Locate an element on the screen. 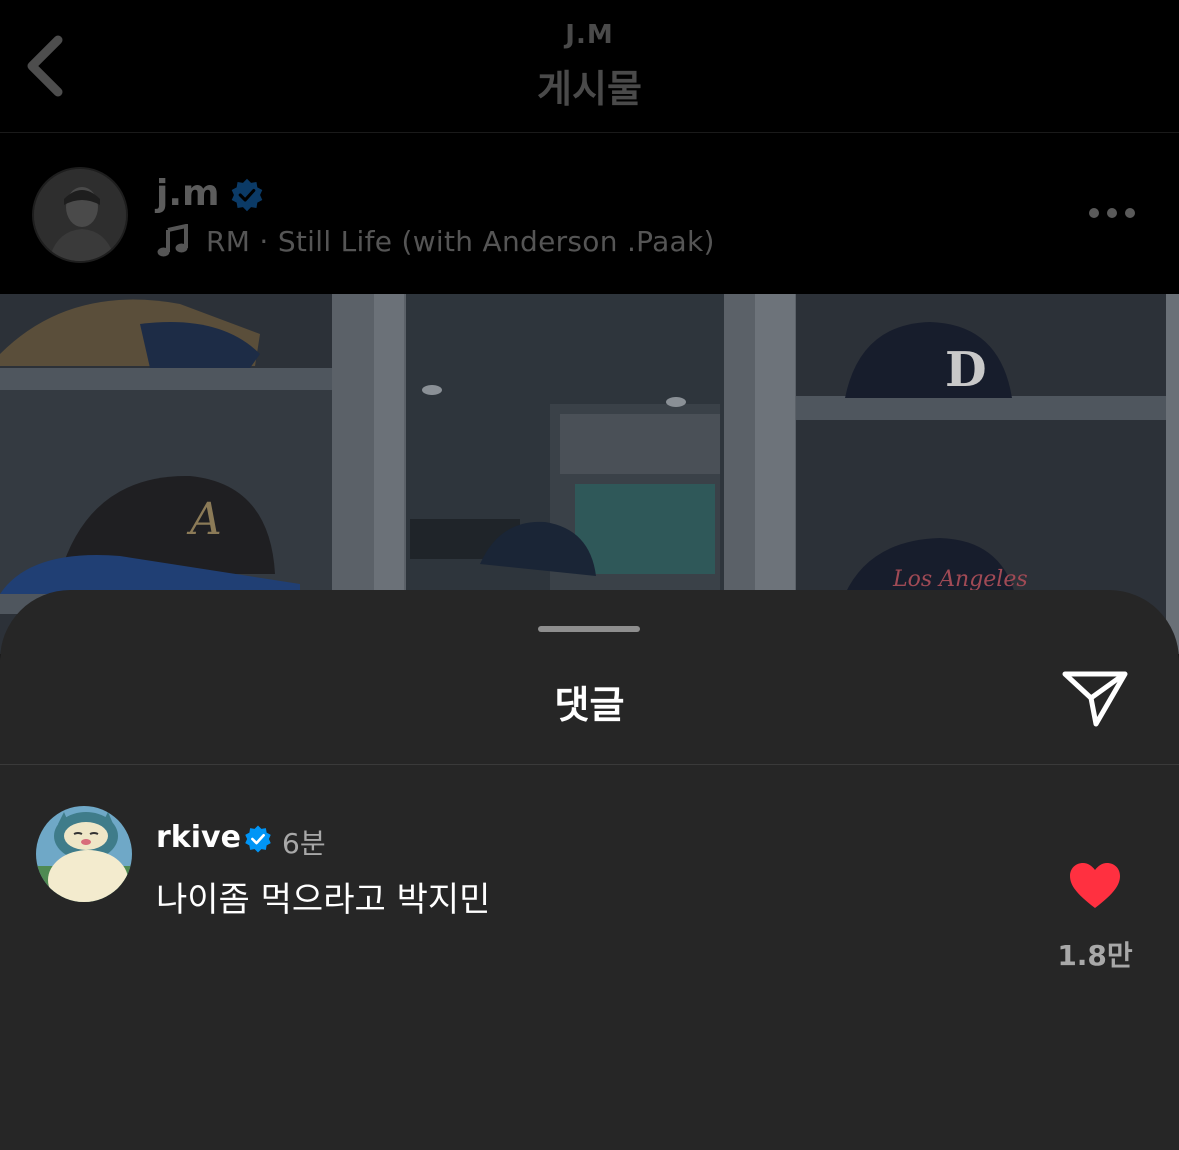 This screenshot has height=1150, width=1179. header-subtitle: J.M is located at coordinates (589, 35).